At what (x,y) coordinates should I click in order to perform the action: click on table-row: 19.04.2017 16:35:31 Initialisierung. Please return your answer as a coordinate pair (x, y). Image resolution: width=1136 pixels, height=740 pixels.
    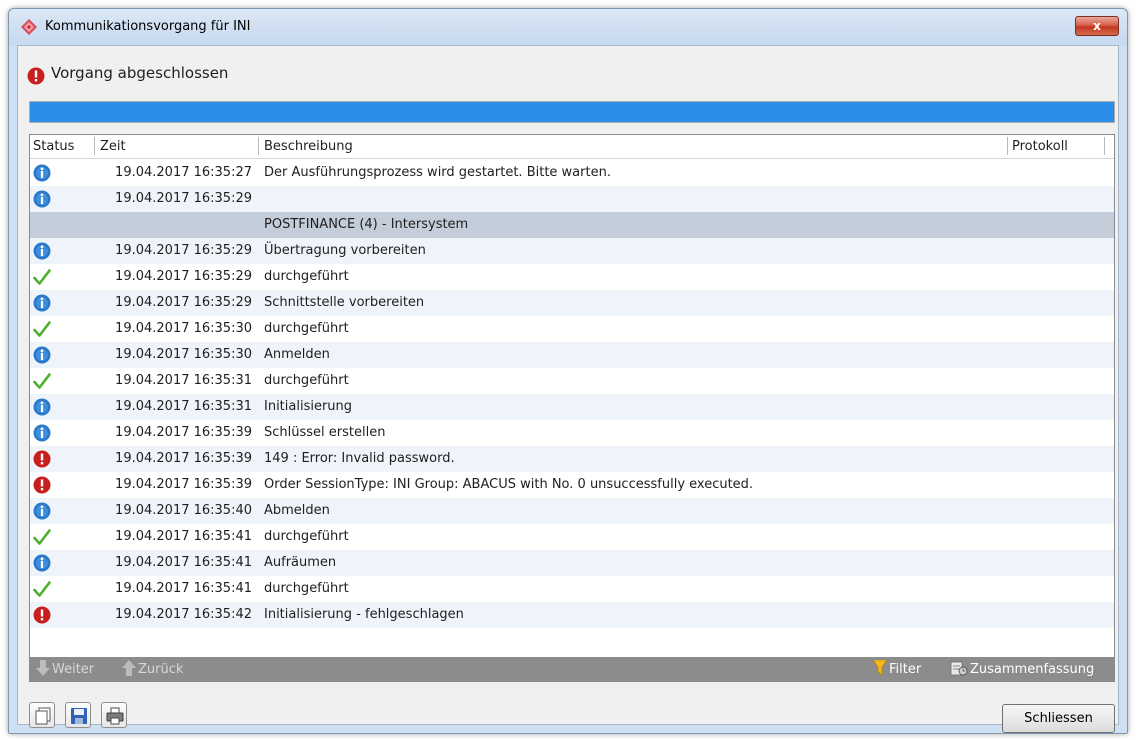
    Looking at the image, I should click on (572, 407).